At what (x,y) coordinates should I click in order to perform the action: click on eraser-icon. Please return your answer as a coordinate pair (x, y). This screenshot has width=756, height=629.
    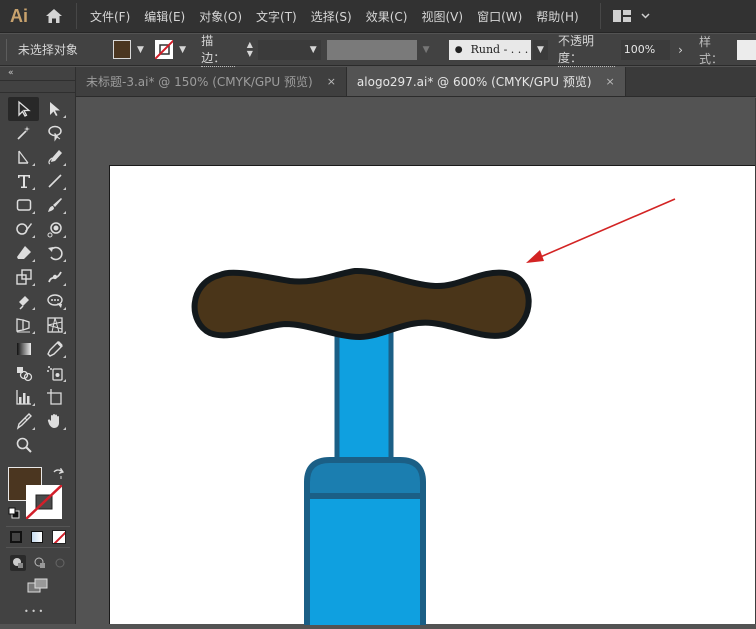
    Looking at the image, I should click on (23, 252).